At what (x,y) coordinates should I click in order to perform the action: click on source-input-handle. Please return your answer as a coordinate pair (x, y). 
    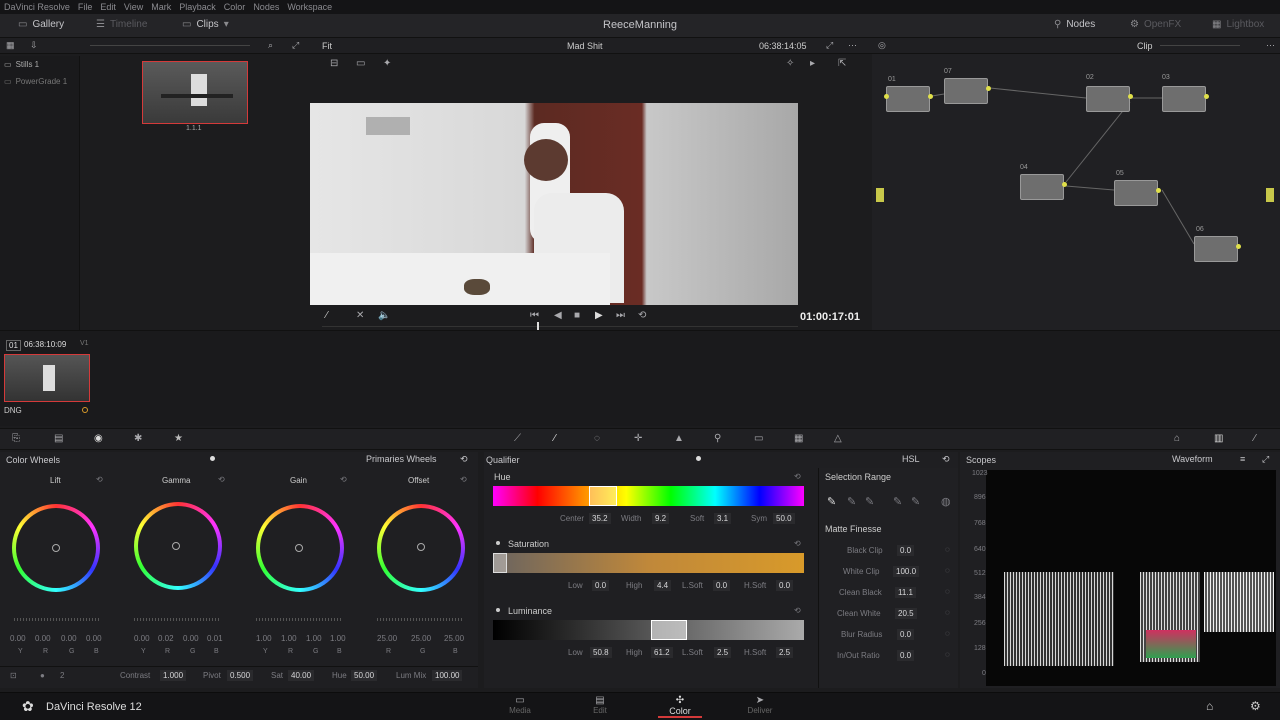
    Looking at the image, I should click on (880, 195).